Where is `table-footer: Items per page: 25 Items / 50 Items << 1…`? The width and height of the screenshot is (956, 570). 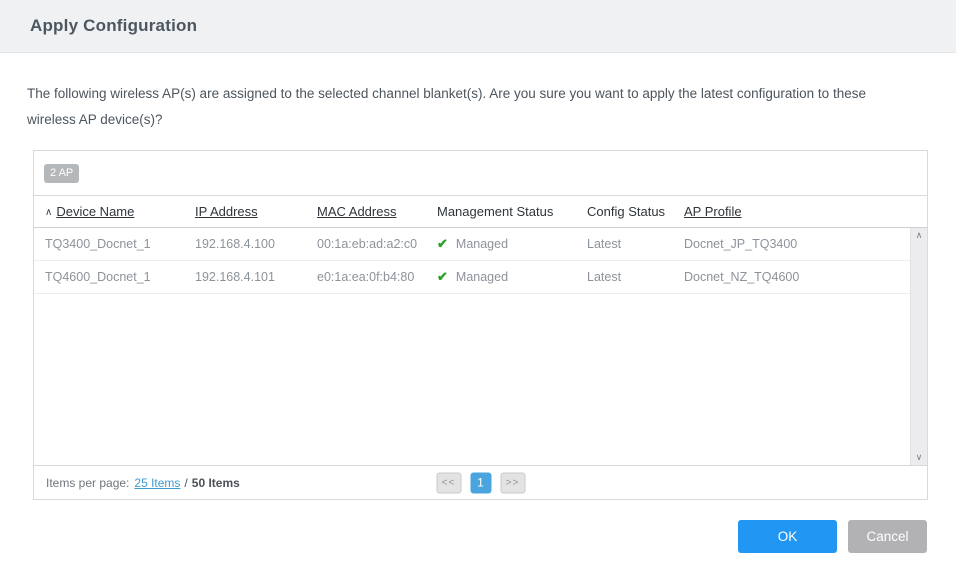
table-footer: Items per page: 25 Items / 50 Items << 1… is located at coordinates (480, 482).